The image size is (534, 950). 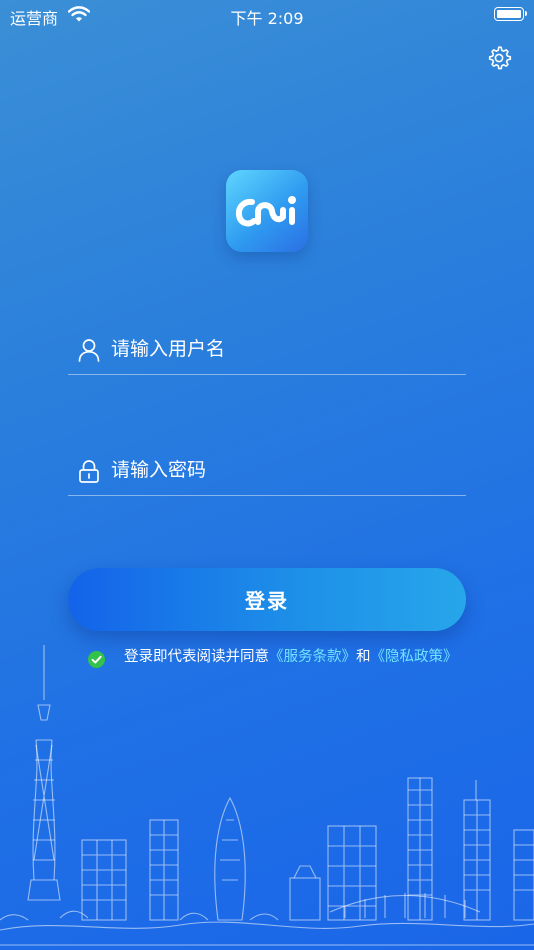 I want to click on gear-icon, so click(x=499, y=58).